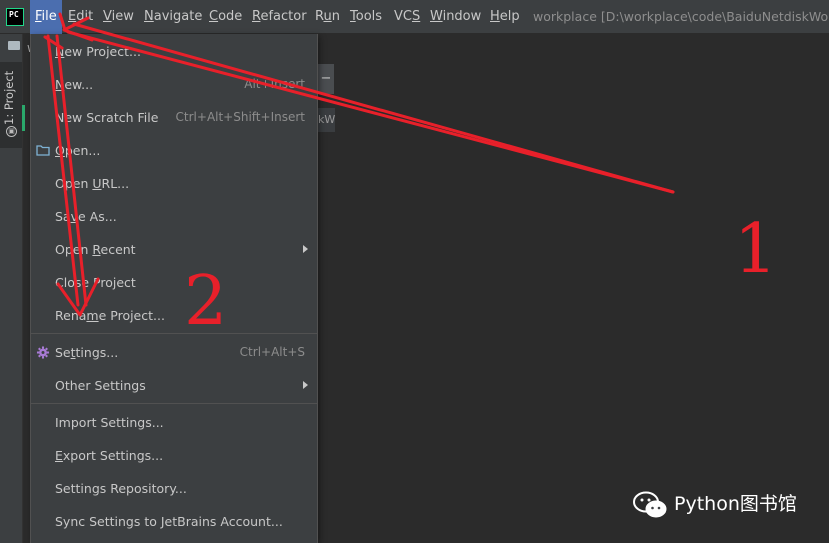 The height and width of the screenshot is (543, 829). Describe the element at coordinates (95, 249) in the screenshot. I see `menu-item-label: Open Recent` at that location.